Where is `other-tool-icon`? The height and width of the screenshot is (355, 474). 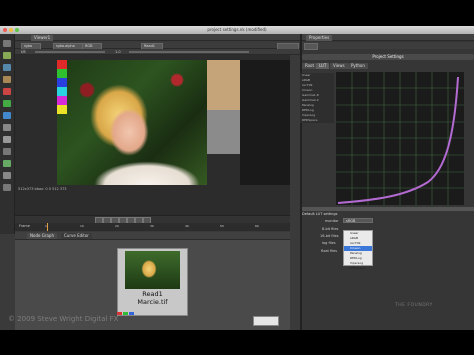
other-tool-icon is located at coordinates (7, 187).